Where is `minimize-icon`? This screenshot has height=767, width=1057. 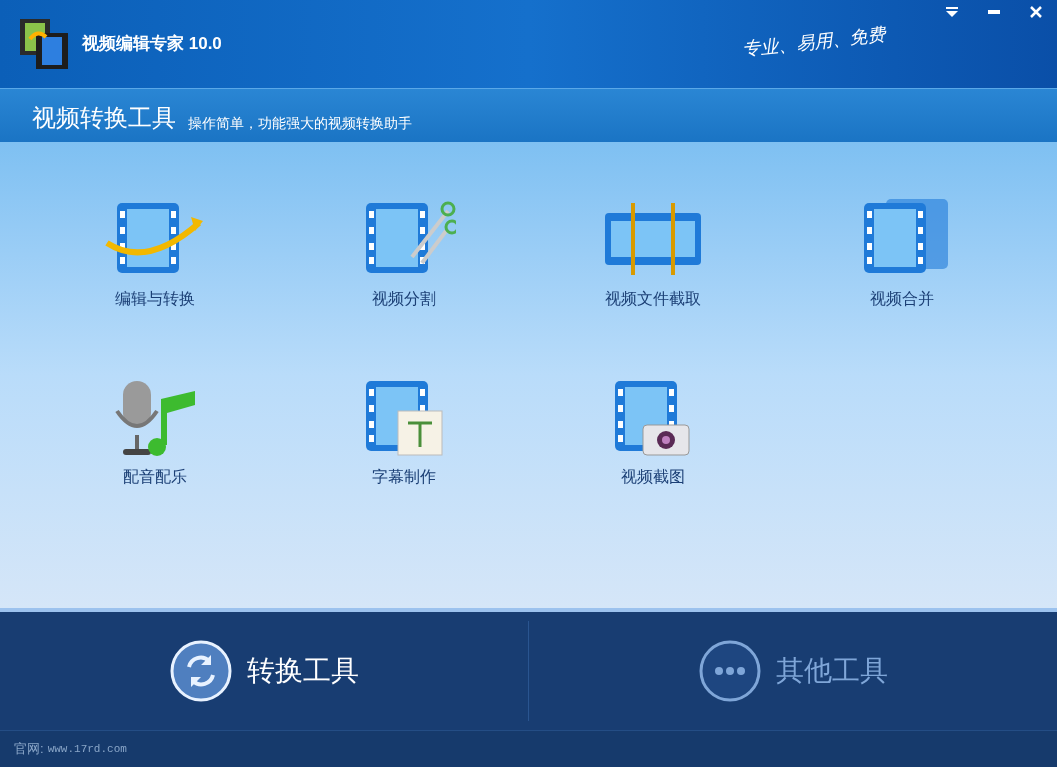 minimize-icon is located at coordinates (994, 12).